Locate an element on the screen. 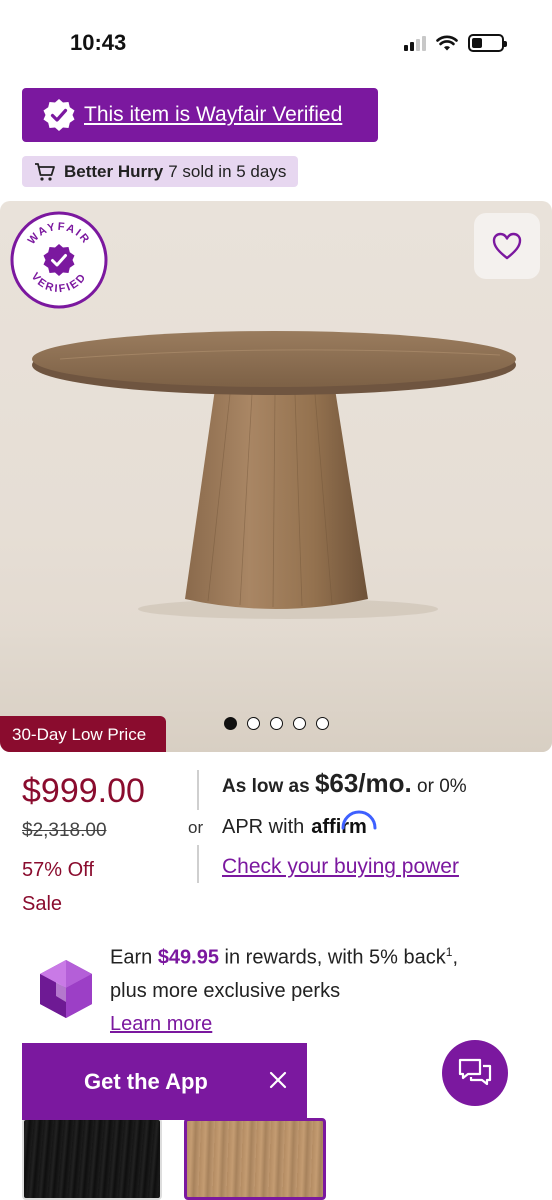  swatch-black is located at coordinates (92, 1159).